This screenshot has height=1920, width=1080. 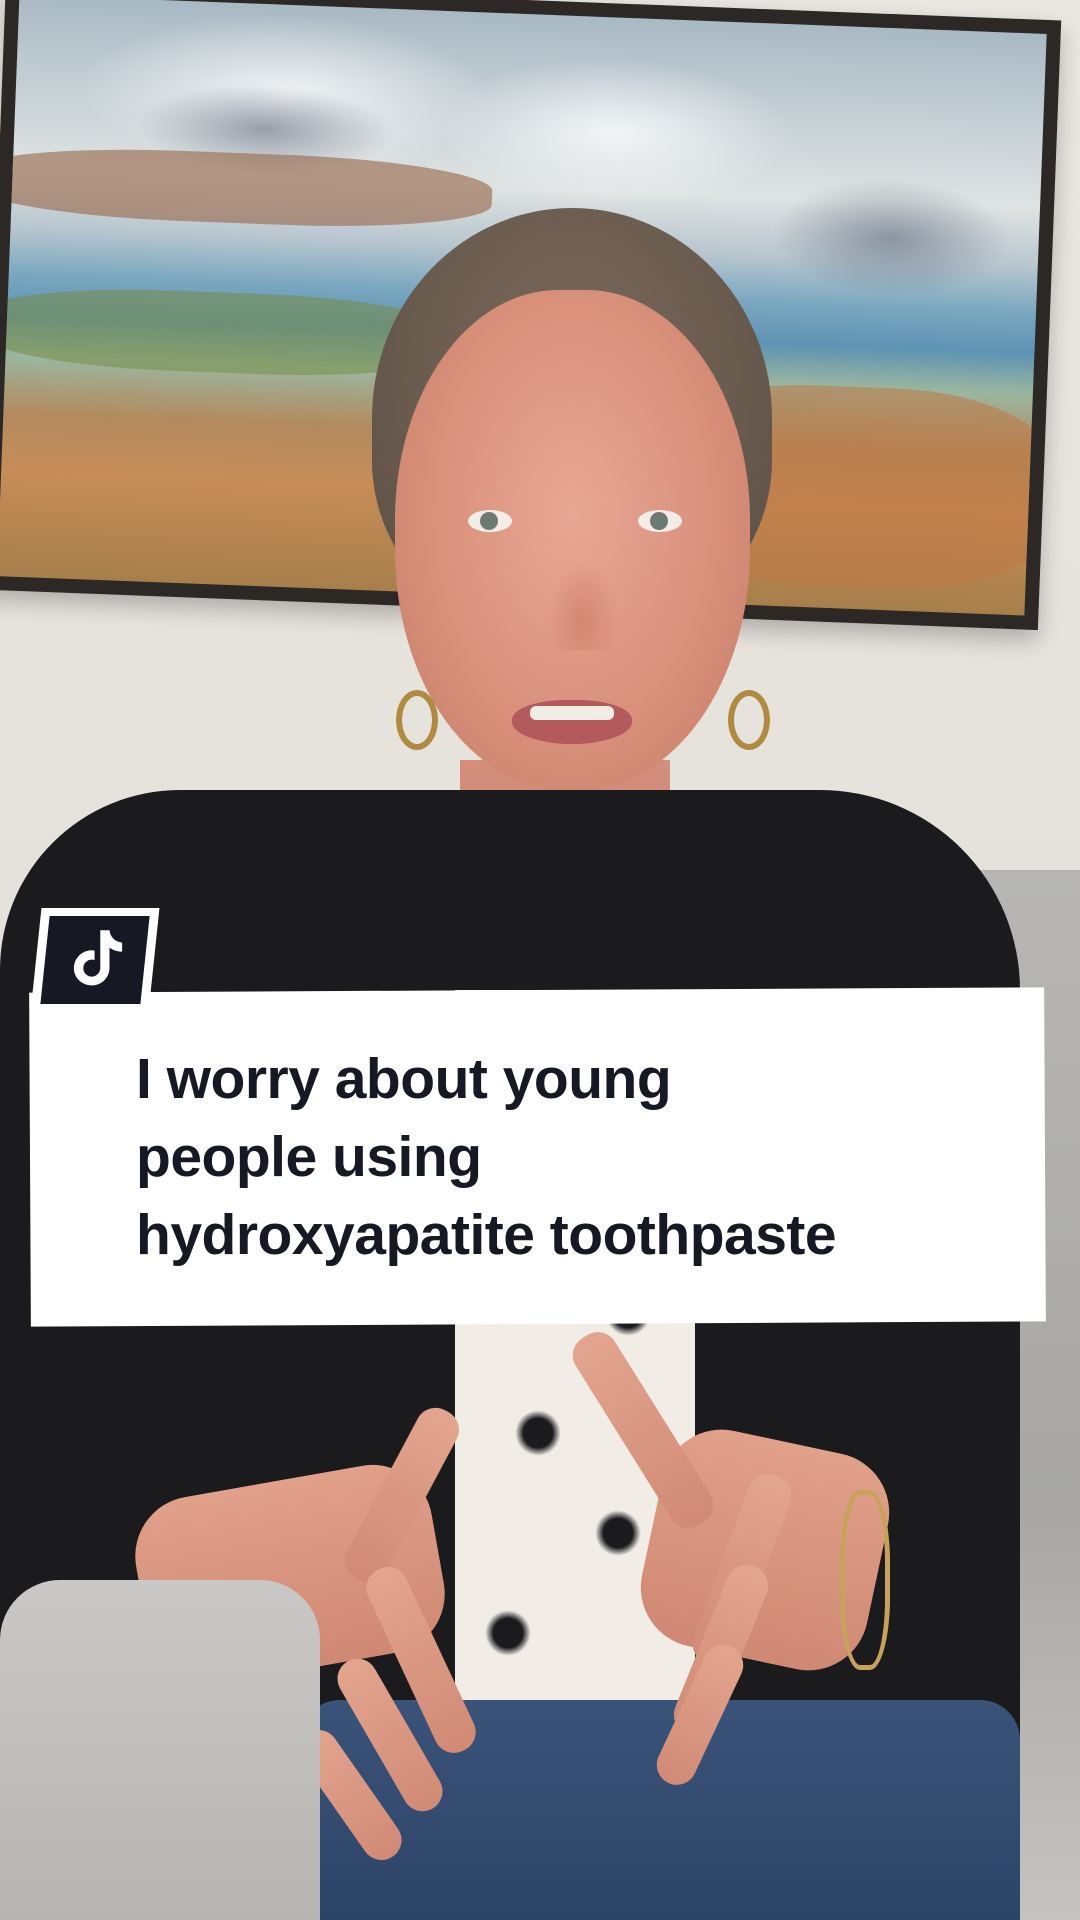 What do you see at coordinates (490, 521) in the screenshot?
I see `left-eye` at bounding box center [490, 521].